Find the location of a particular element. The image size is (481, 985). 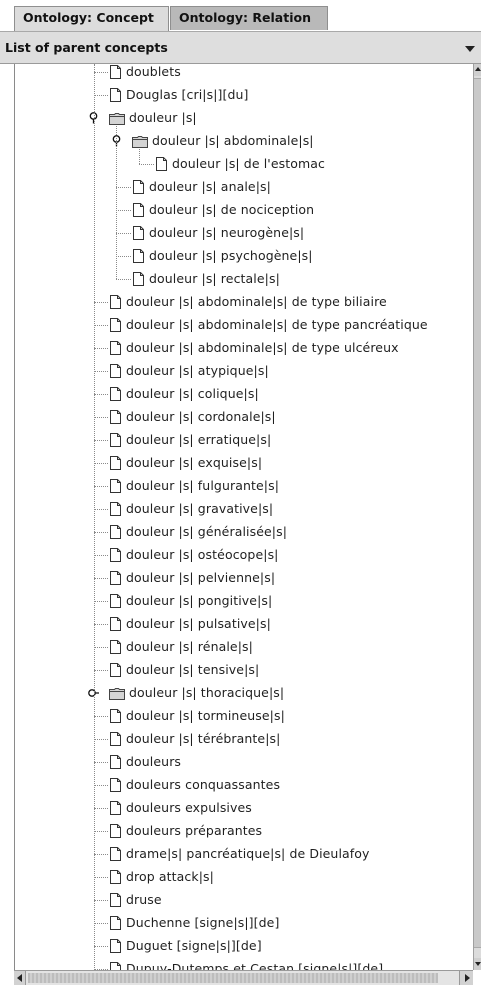

tree-row: douleur |s| ostéocope|s| is located at coordinates (242, 555).